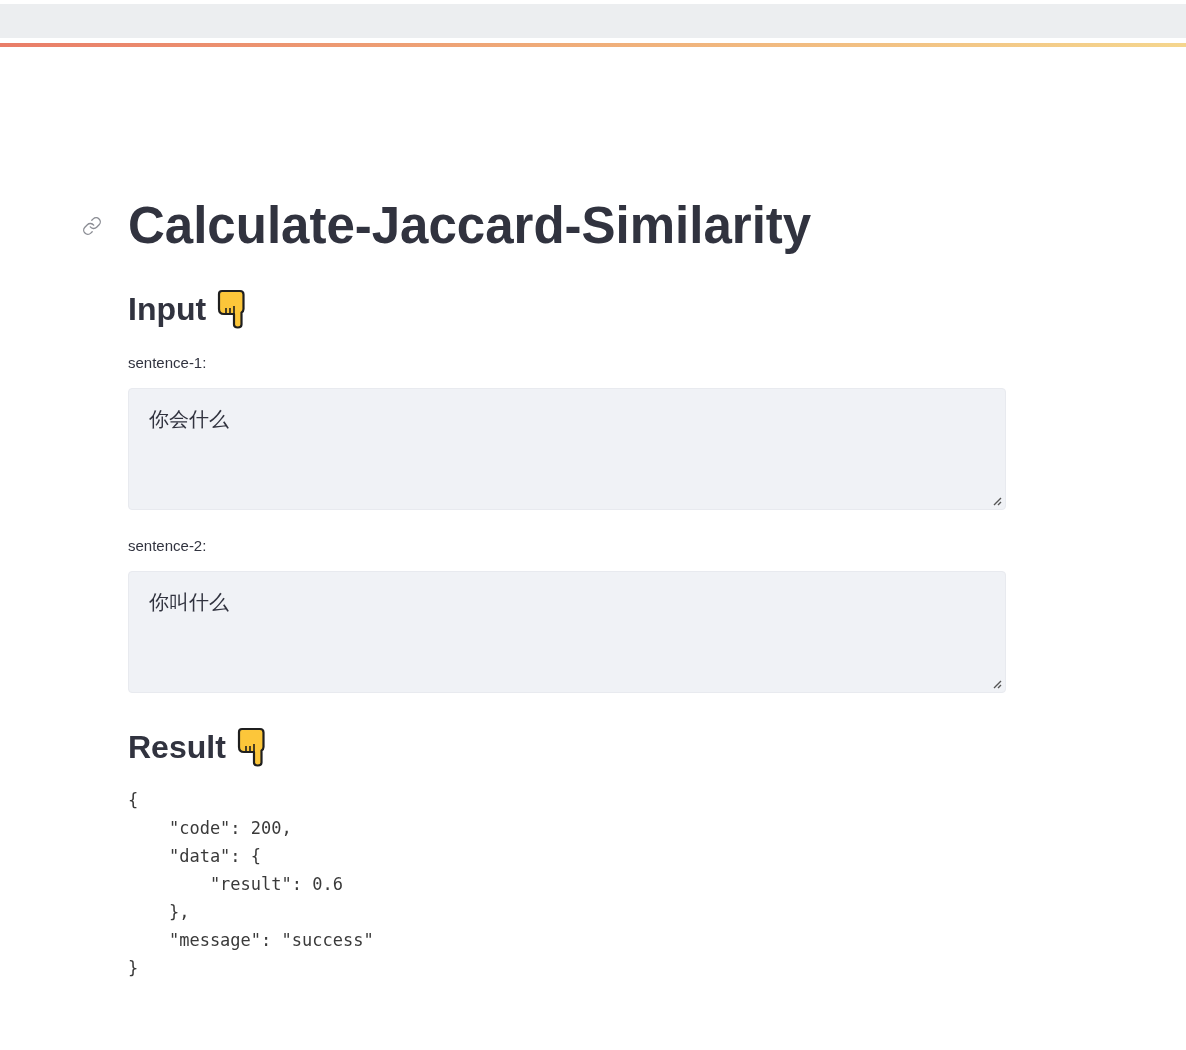  Describe the element at coordinates (167, 309) in the screenshot. I see `section-heading: Input` at that location.